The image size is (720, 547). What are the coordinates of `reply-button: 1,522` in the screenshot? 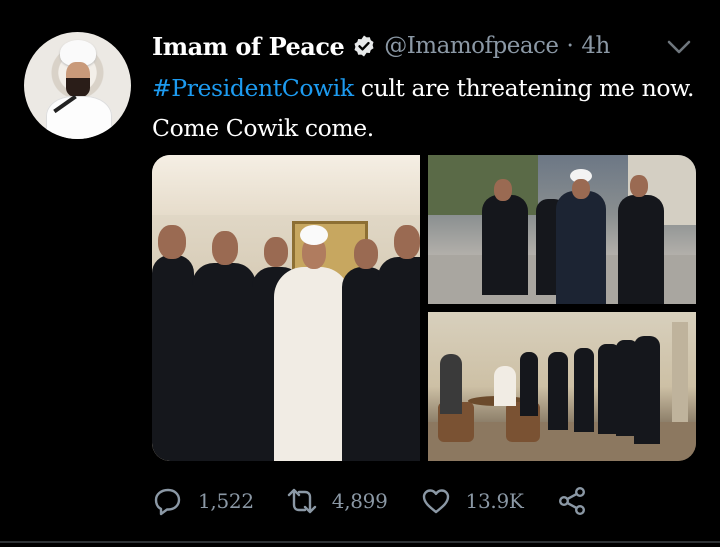 It's located at (203, 501).